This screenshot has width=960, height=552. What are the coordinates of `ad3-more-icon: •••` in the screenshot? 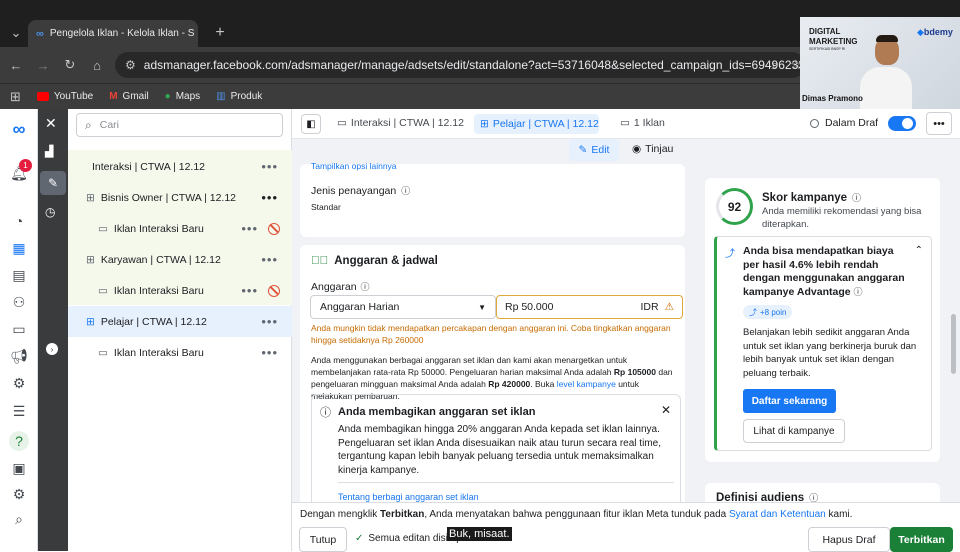 It's located at (269, 352).